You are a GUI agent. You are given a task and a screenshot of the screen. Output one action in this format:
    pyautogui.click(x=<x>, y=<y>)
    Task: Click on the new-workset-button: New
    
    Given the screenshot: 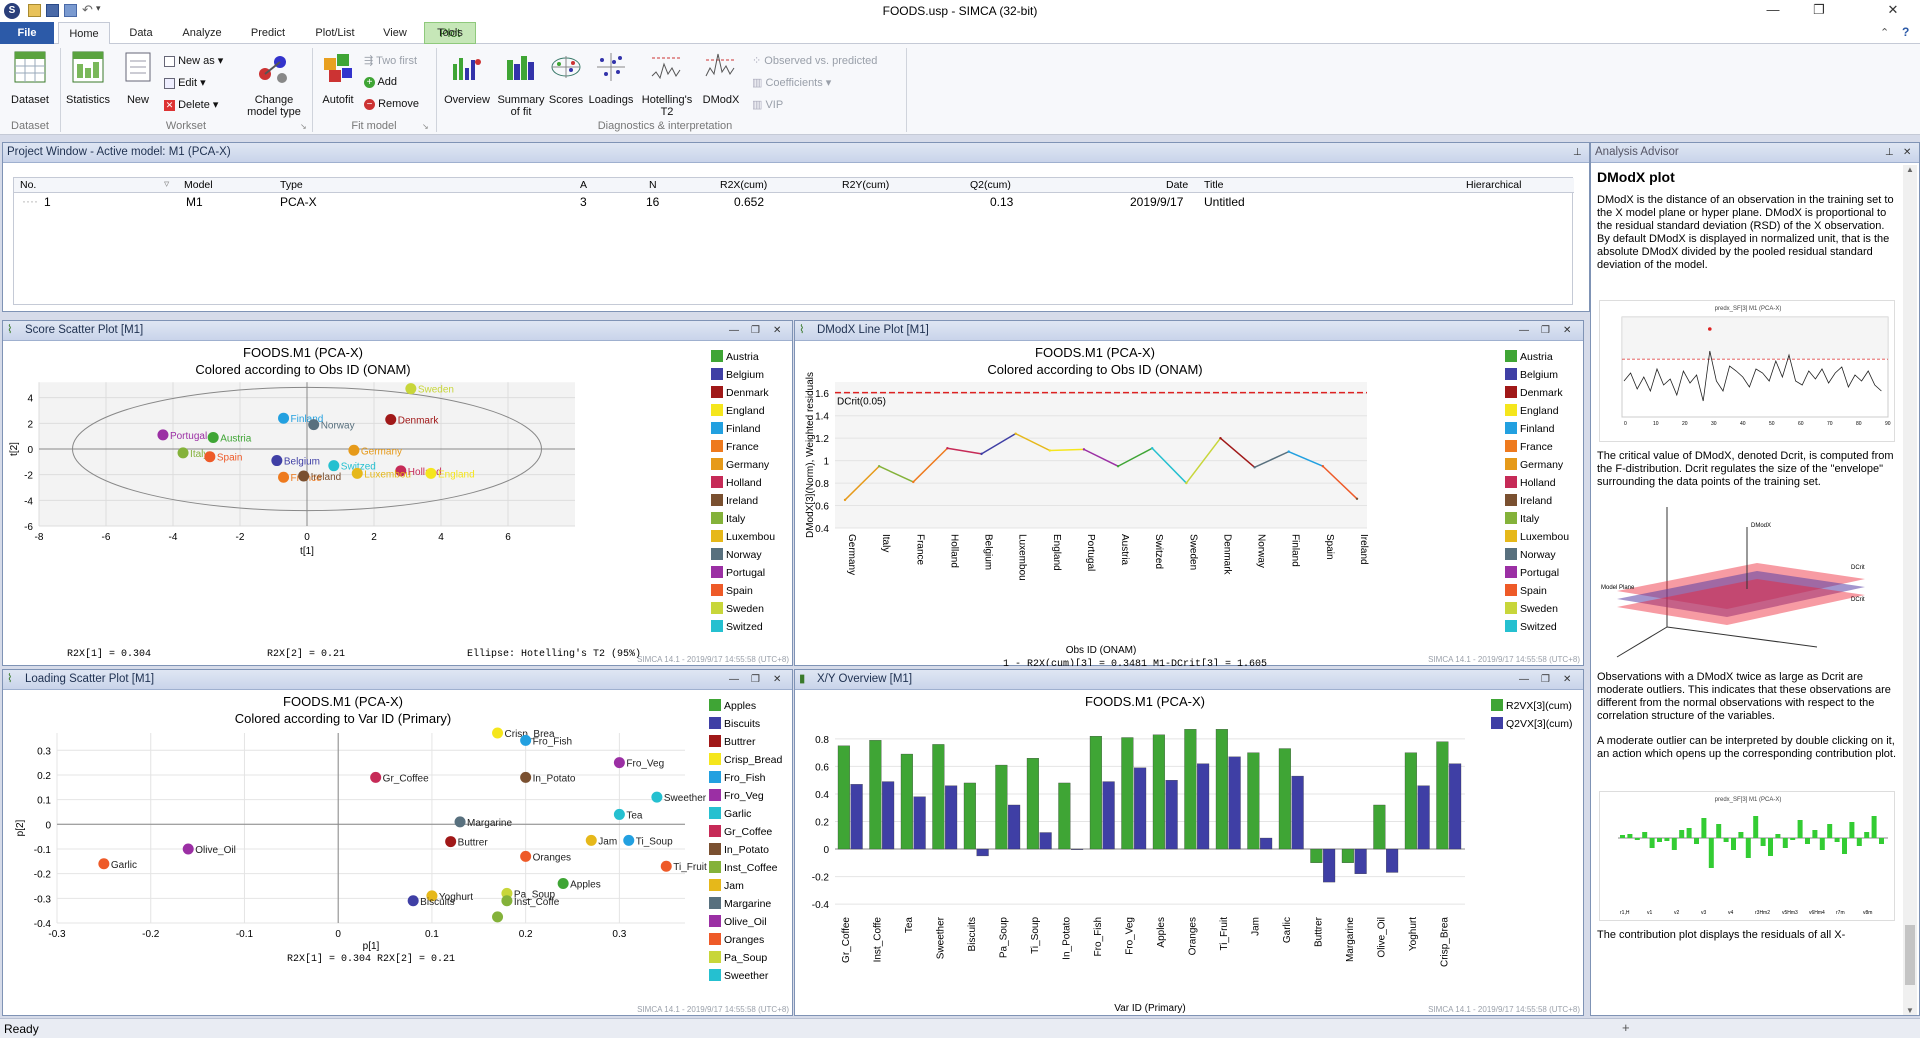 What is the action you would take?
    pyautogui.click(x=138, y=80)
    